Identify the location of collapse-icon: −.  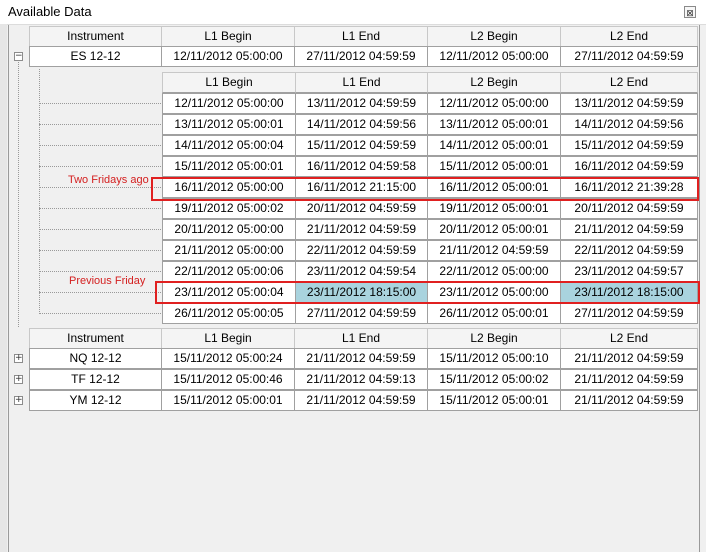
(18, 56).